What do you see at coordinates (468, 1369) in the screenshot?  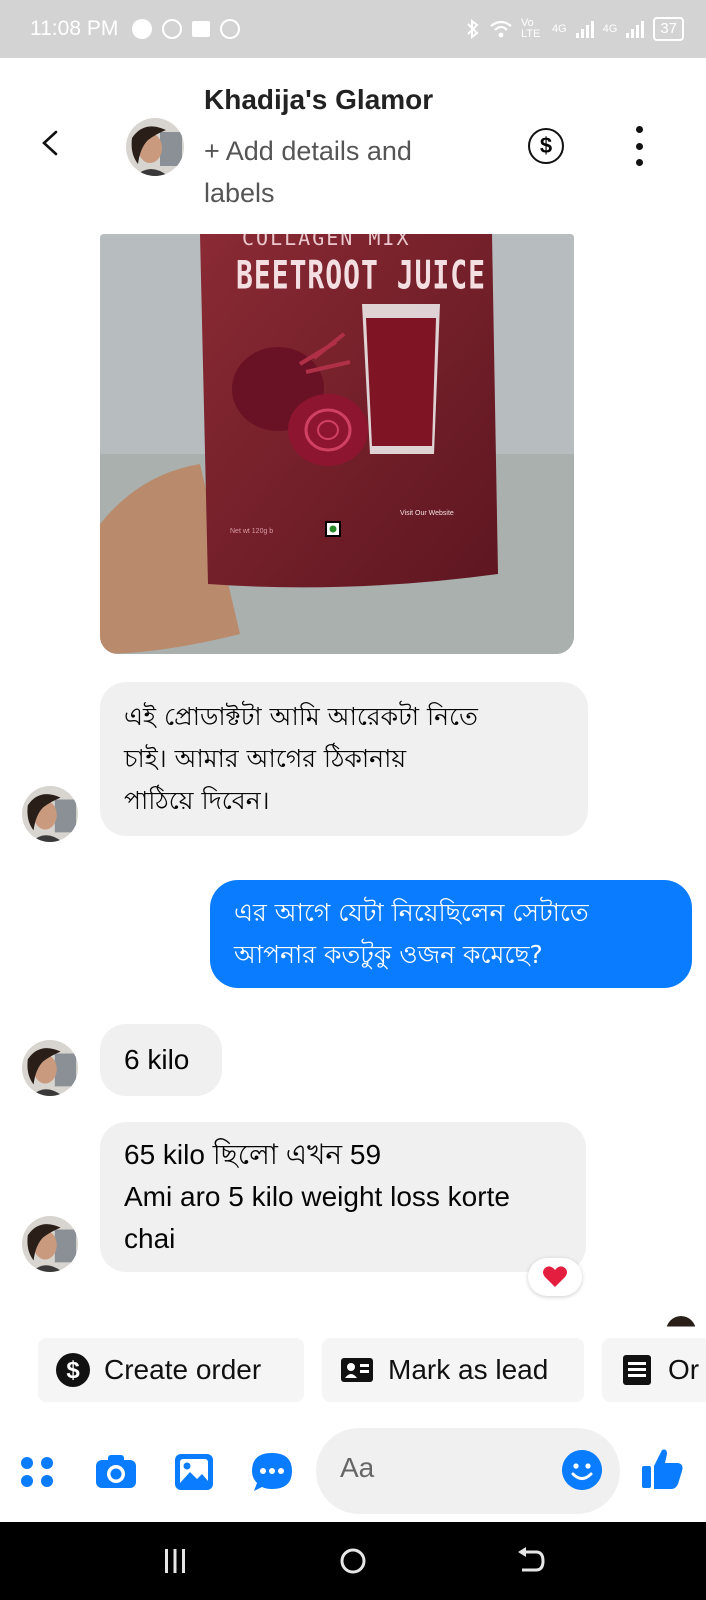 I see `mark-as-lead-label: Mark as lead` at bounding box center [468, 1369].